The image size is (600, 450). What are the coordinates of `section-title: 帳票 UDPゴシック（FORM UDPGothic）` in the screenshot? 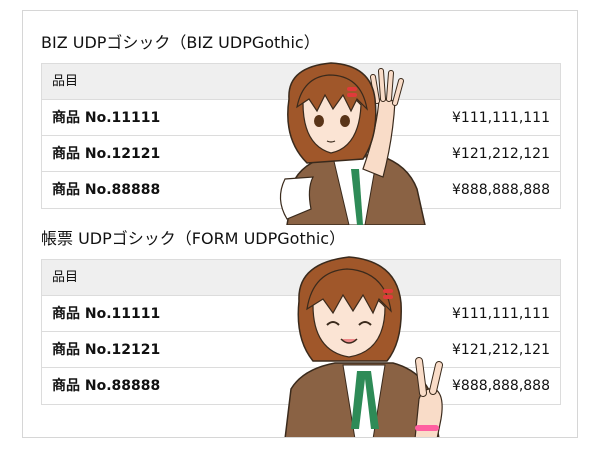 It's located at (193, 238).